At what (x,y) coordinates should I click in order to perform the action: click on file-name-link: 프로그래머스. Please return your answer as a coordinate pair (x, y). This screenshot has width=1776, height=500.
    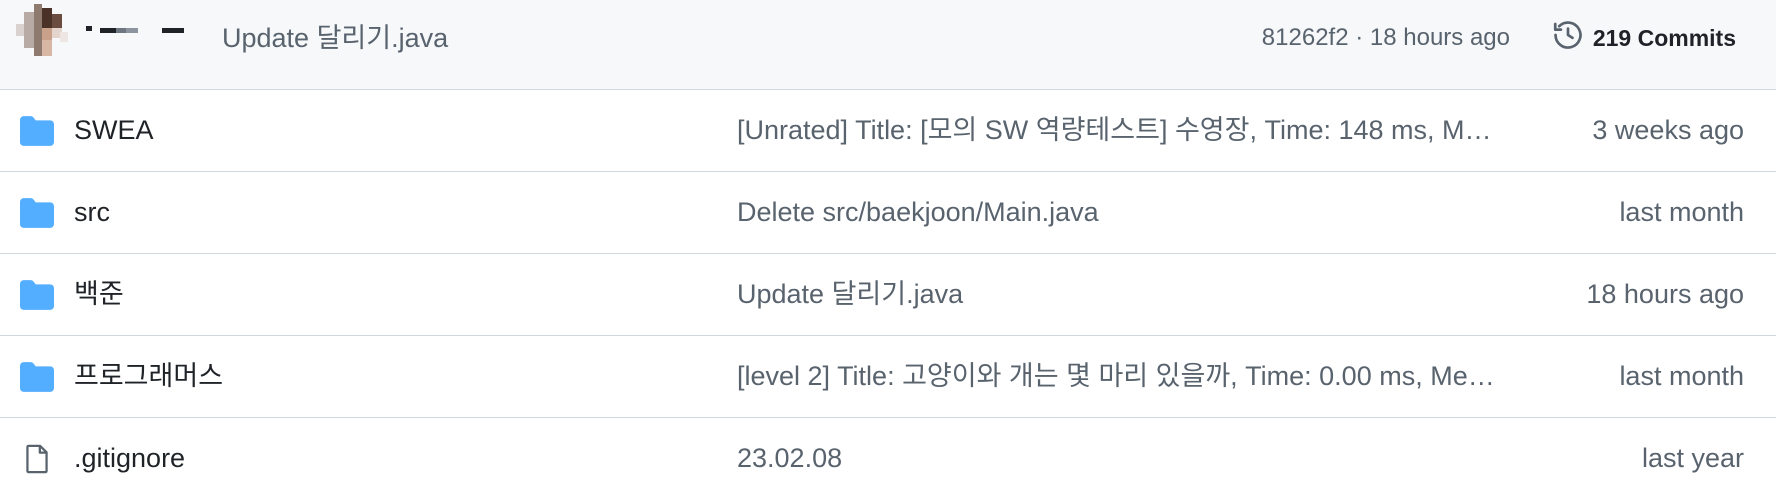
    Looking at the image, I should click on (148, 376).